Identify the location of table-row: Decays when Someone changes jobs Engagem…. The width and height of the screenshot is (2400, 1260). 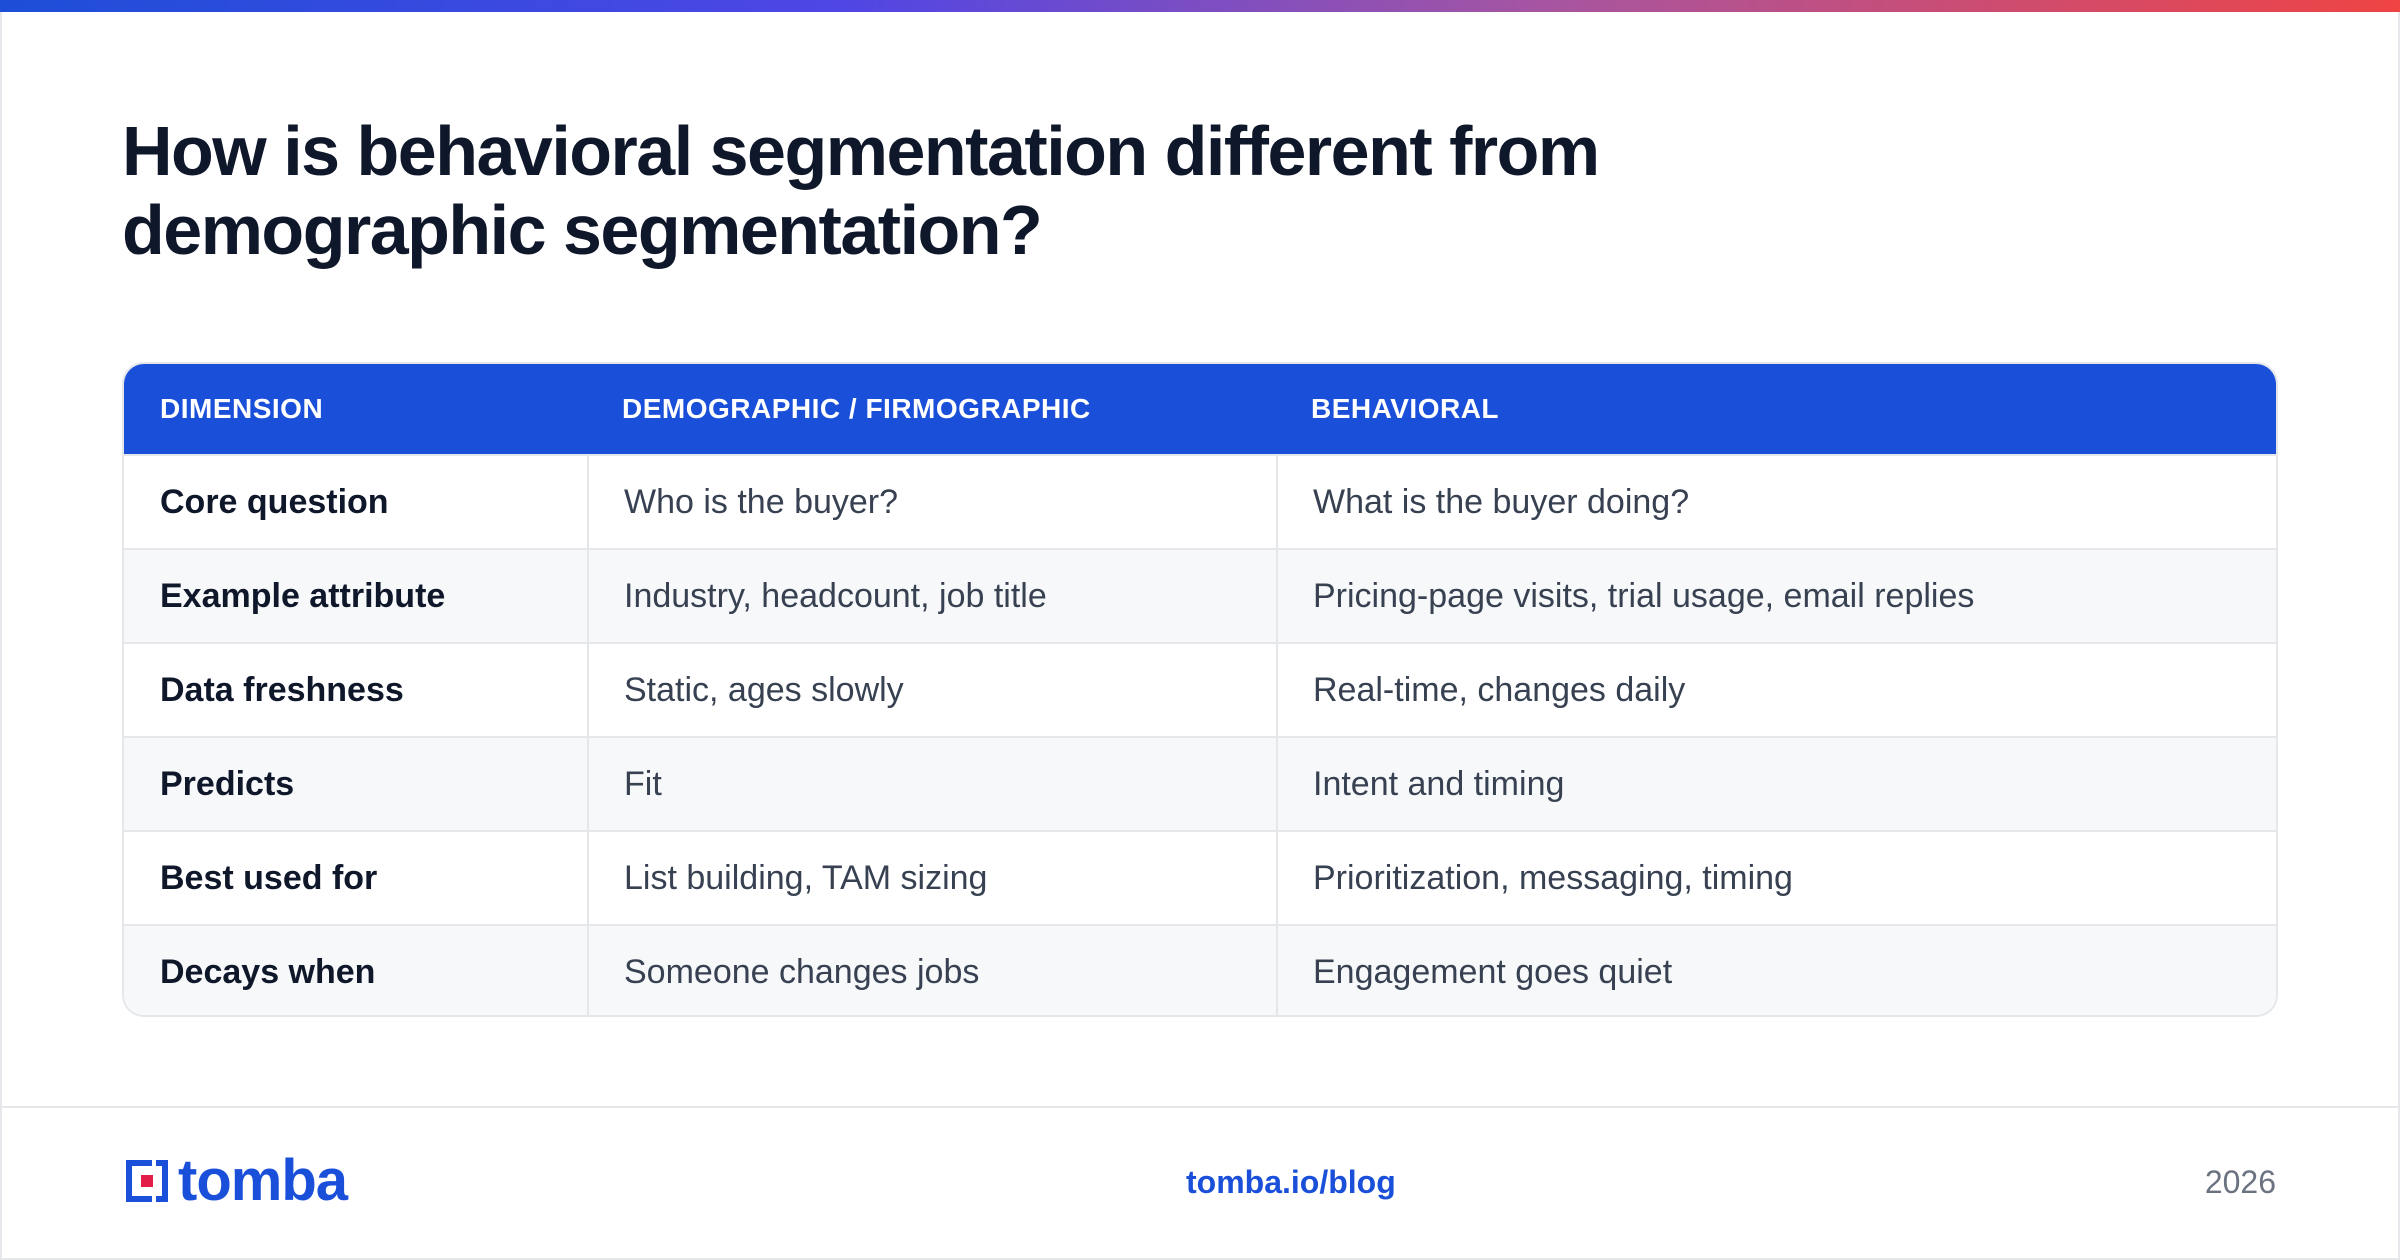
(1200, 969).